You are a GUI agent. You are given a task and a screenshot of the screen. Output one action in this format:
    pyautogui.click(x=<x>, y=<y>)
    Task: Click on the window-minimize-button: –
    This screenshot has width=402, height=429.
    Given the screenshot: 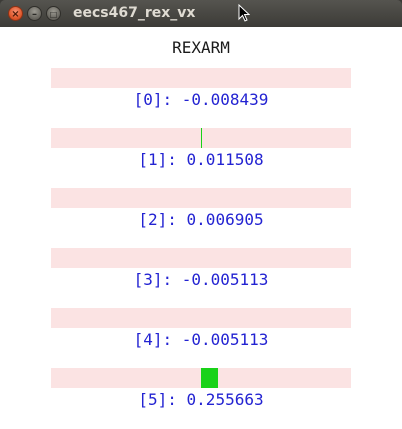 What is the action you would take?
    pyautogui.click(x=34, y=13)
    